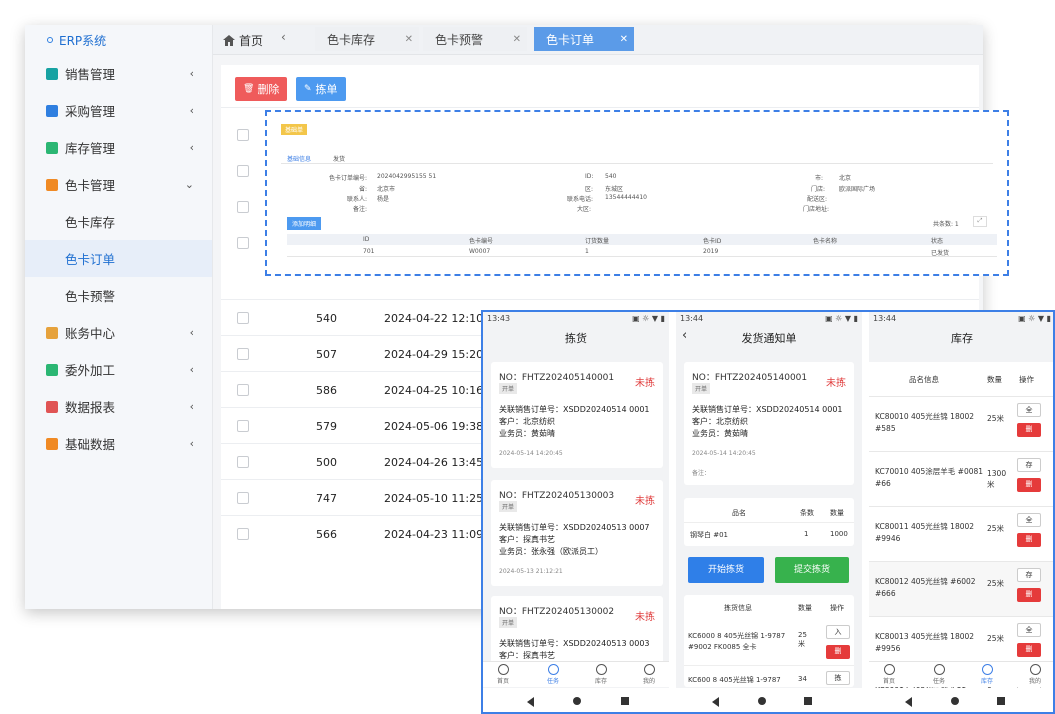 Image resolution: width=1055 pixels, height=714 pixels. What do you see at coordinates (118, 443) in the screenshot?
I see `sidebar-item: 基础数据 ‹` at bounding box center [118, 443].